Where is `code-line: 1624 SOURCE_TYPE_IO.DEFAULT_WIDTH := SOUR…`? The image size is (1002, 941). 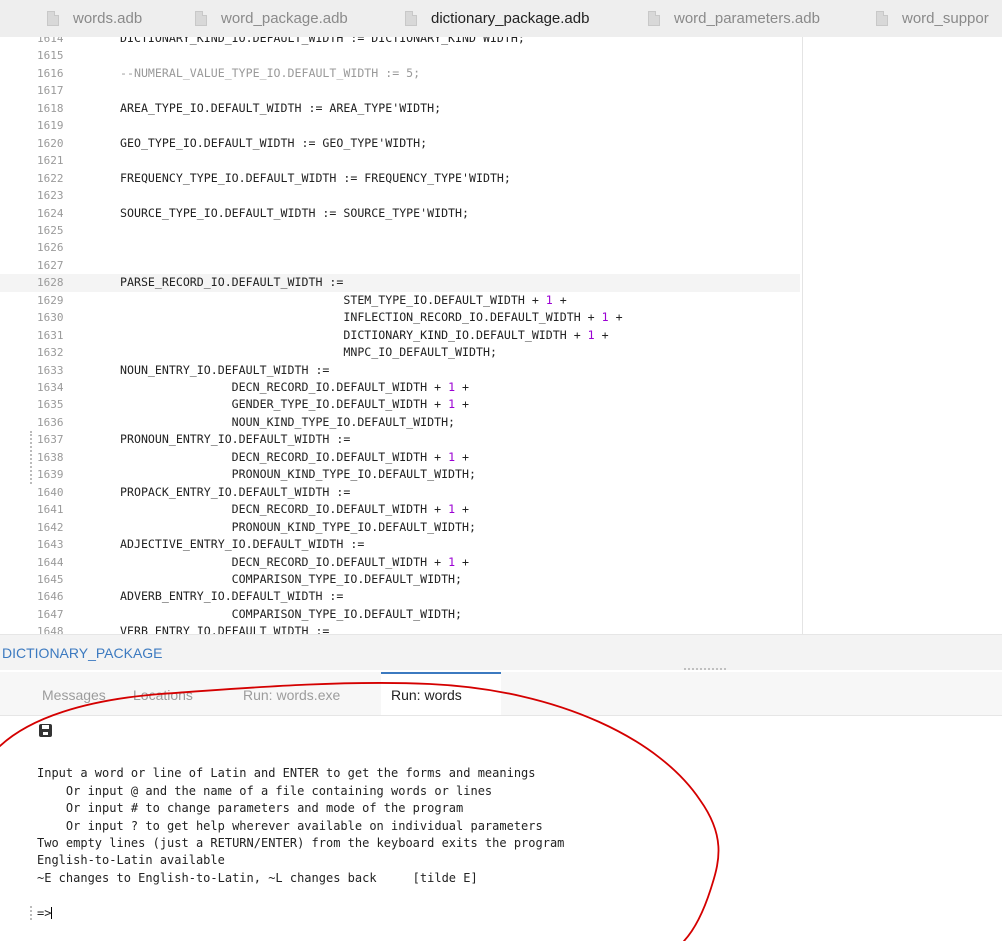
code-line: 1624 SOURCE_TYPE_IO.DEFAULT_WIDTH := SOUR… is located at coordinates (400, 213).